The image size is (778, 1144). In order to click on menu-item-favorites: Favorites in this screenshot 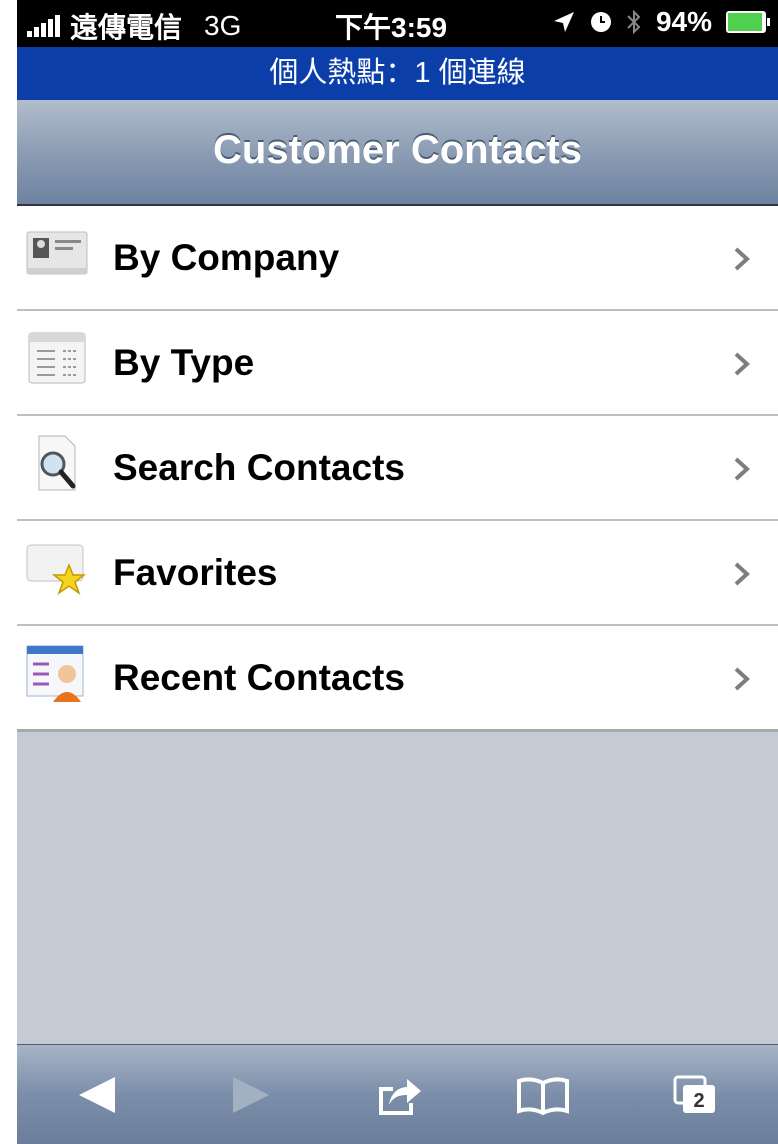, I will do `click(397, 573)`.